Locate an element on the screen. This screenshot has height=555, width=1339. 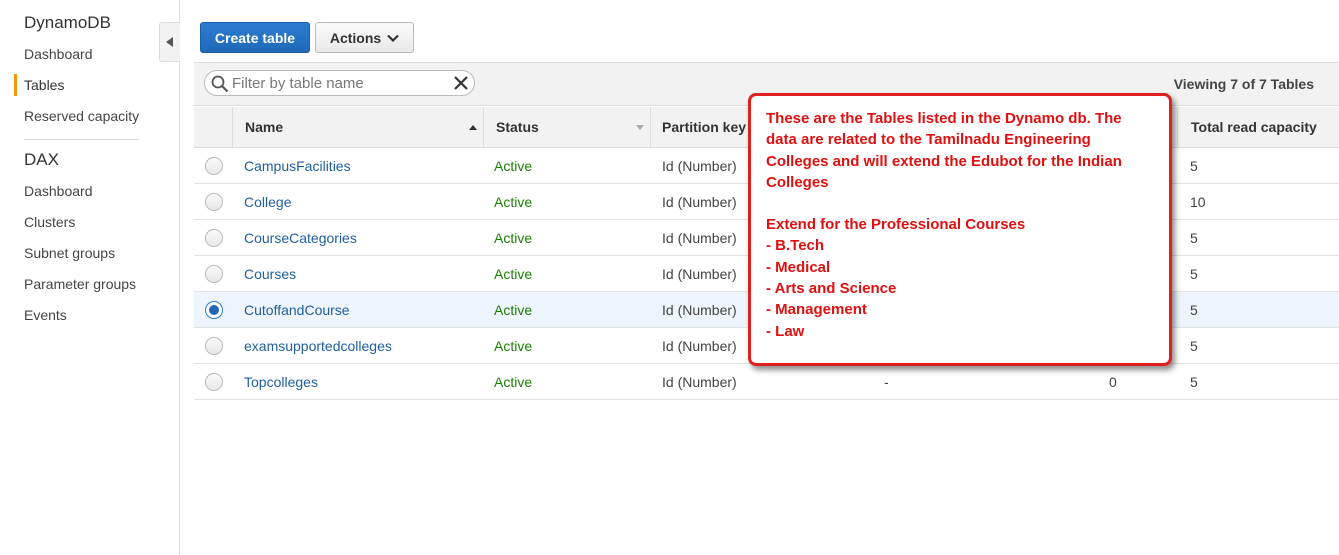
table-name-link: Topcolleges is located at coordinates (281, 382).